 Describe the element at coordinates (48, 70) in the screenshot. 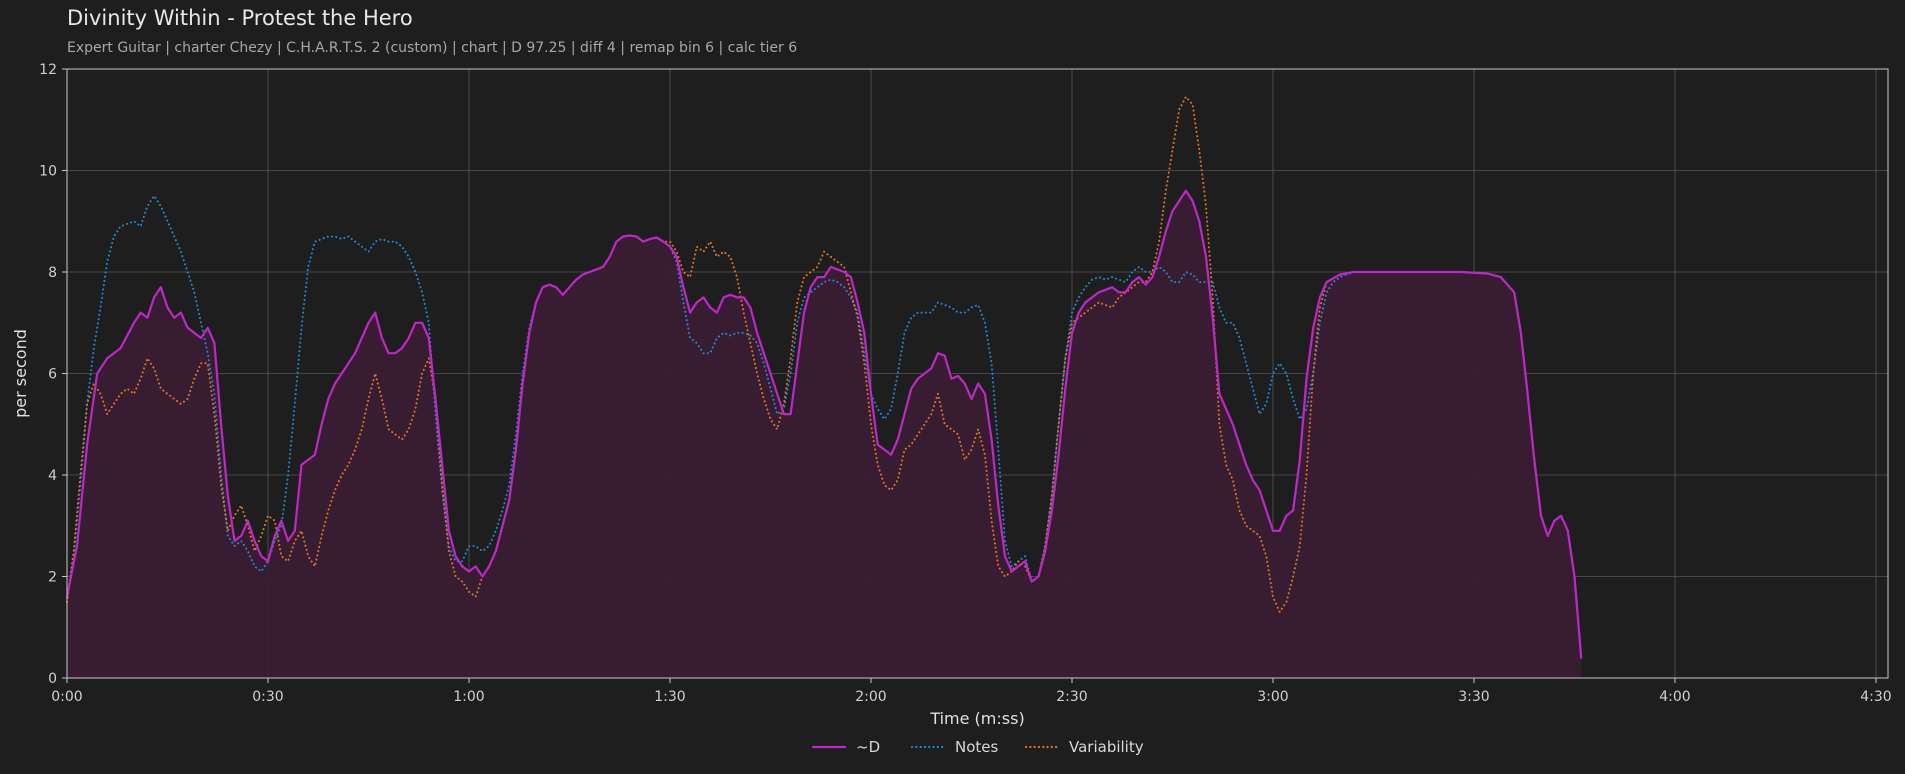

I see `y-tick-label: 12` at that location.